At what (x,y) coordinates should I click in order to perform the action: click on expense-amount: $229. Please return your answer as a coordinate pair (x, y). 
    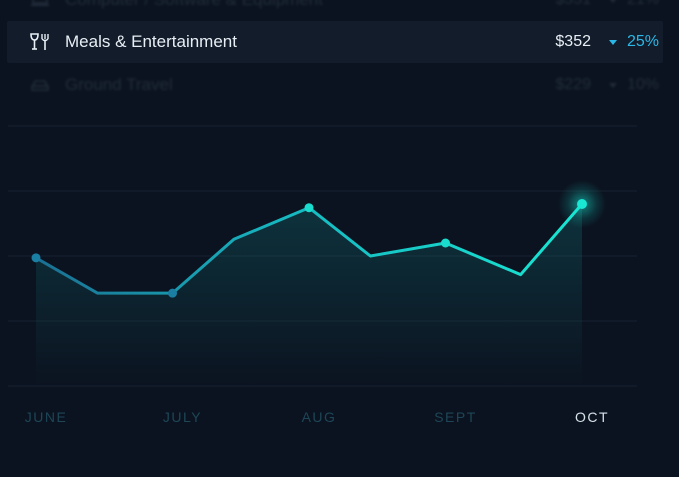
    Looking at the image, I should click on (573, 84).